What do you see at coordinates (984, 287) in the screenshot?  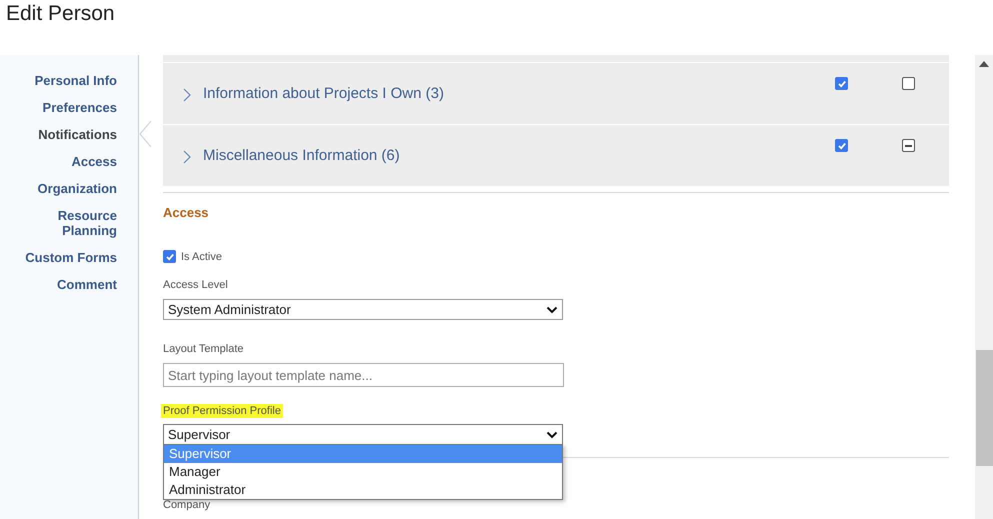 I see `scrollbar` at bounding box center [984, 287].